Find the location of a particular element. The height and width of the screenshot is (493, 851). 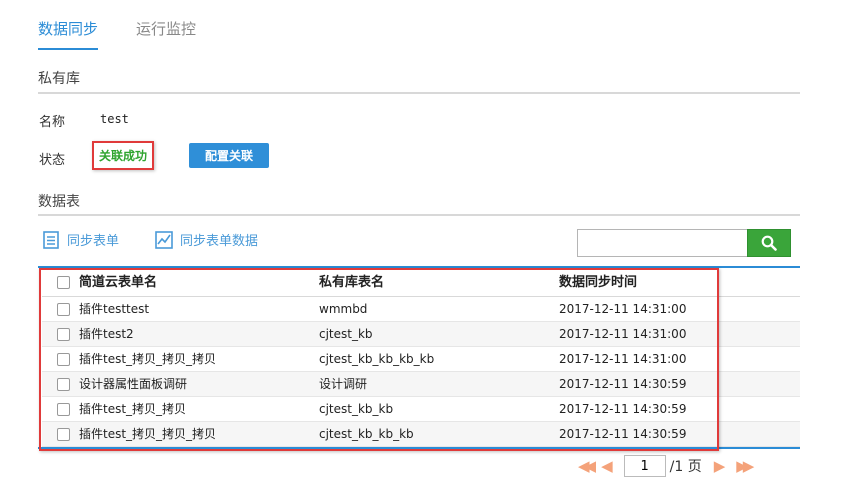

select-all-checkbox is located at coordinates (63, 282).